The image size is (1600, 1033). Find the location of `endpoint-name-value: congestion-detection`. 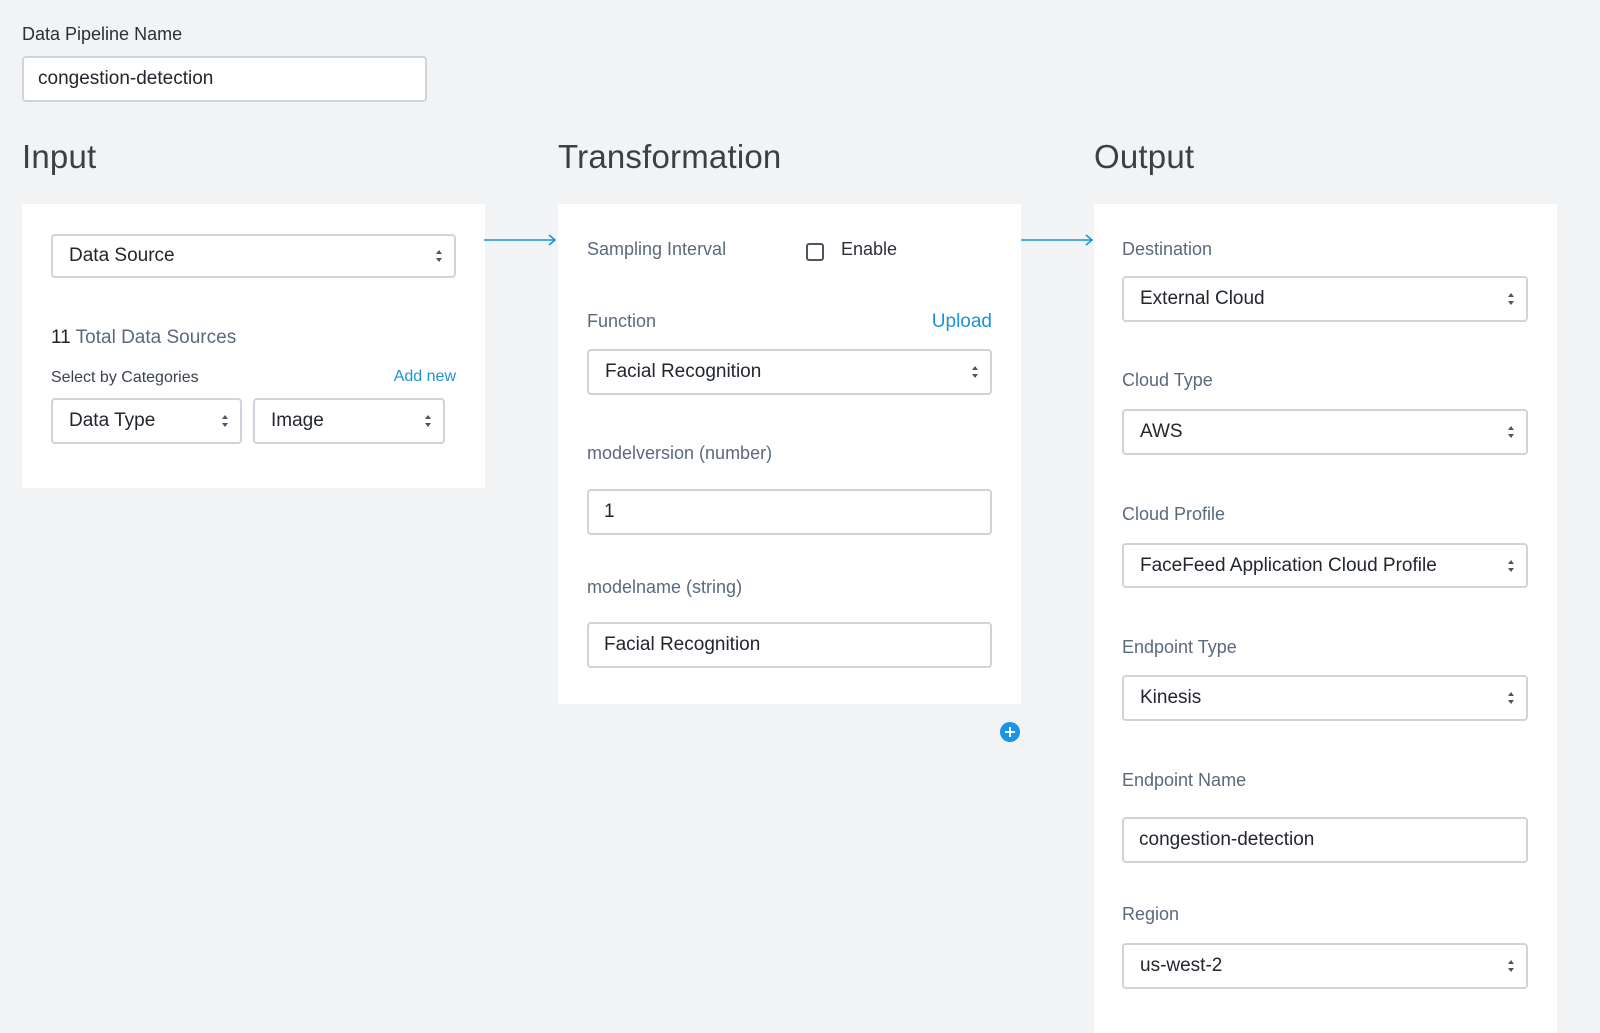

endpoint-name-value: congestion-detection is located at coordinates (1227, 839).